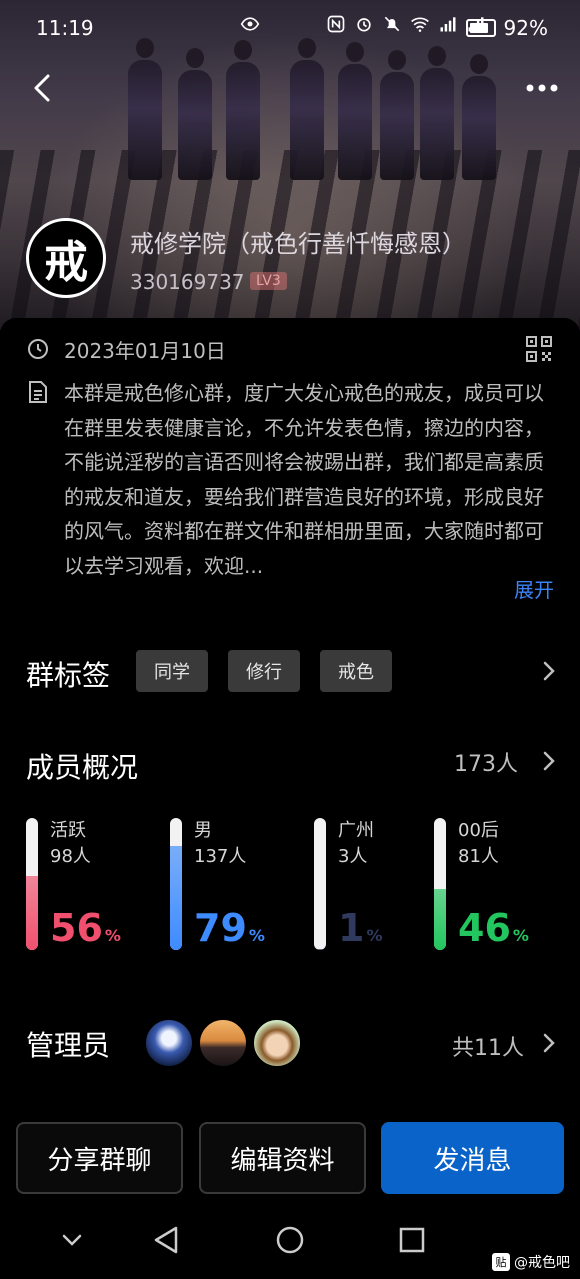 The image size is (580, 1279). What do you see at coordinates (290, 1240) in the screenshot?
I see `home-circle-icon` at bounding box center [290, 1240].